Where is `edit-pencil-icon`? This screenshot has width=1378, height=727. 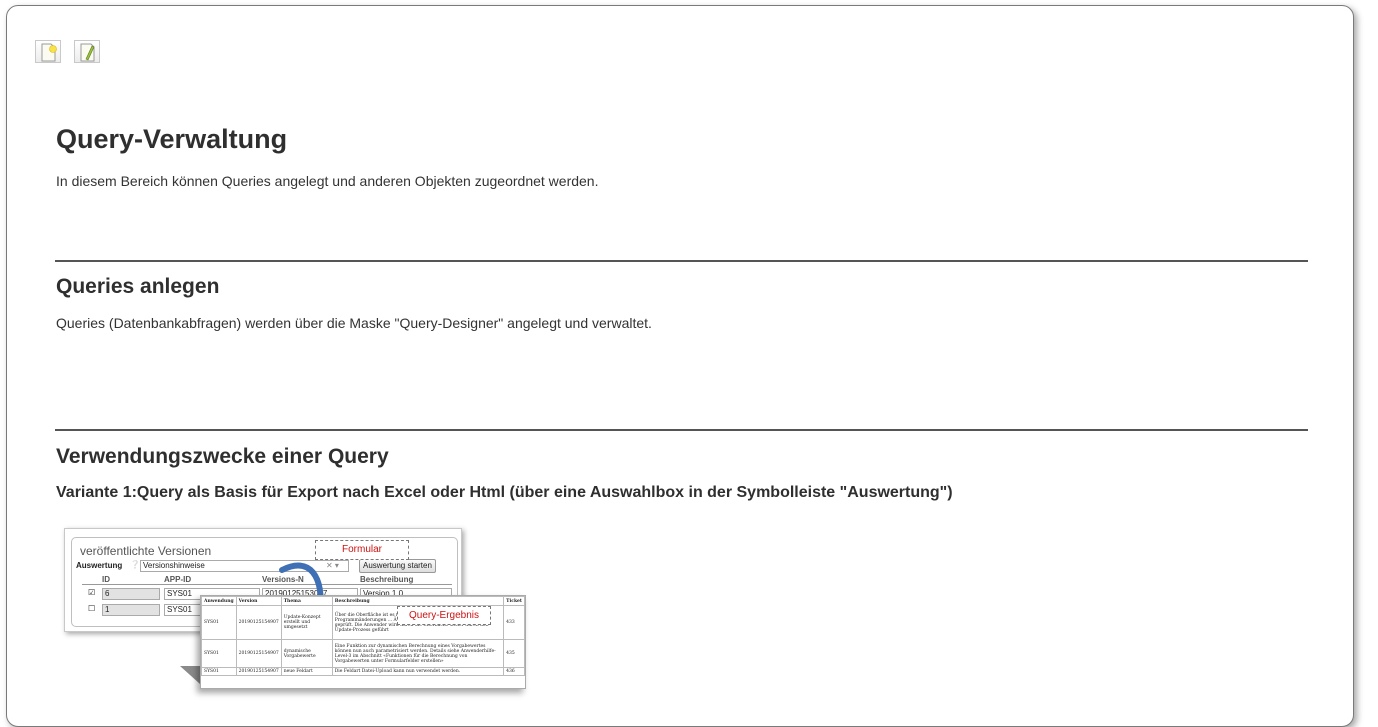 edit-pencil-icon is located at coordinates (87, 52).